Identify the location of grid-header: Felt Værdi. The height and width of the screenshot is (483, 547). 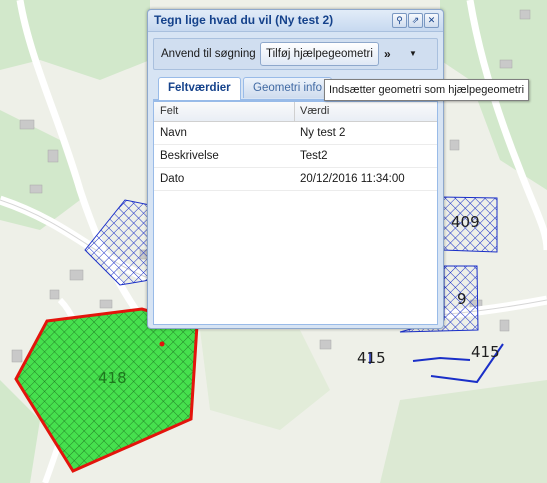
(295, 112).